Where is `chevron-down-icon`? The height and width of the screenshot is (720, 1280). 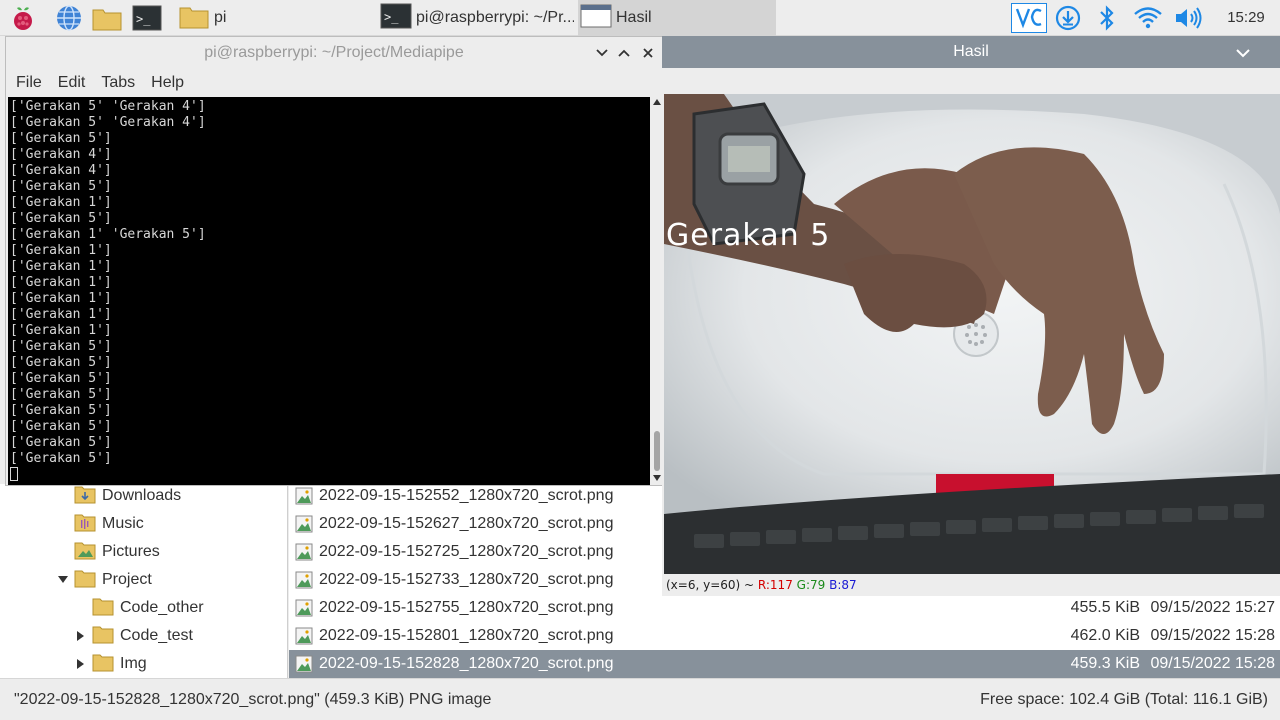
chevron-down-icon is located at coordinates (1243, 53).